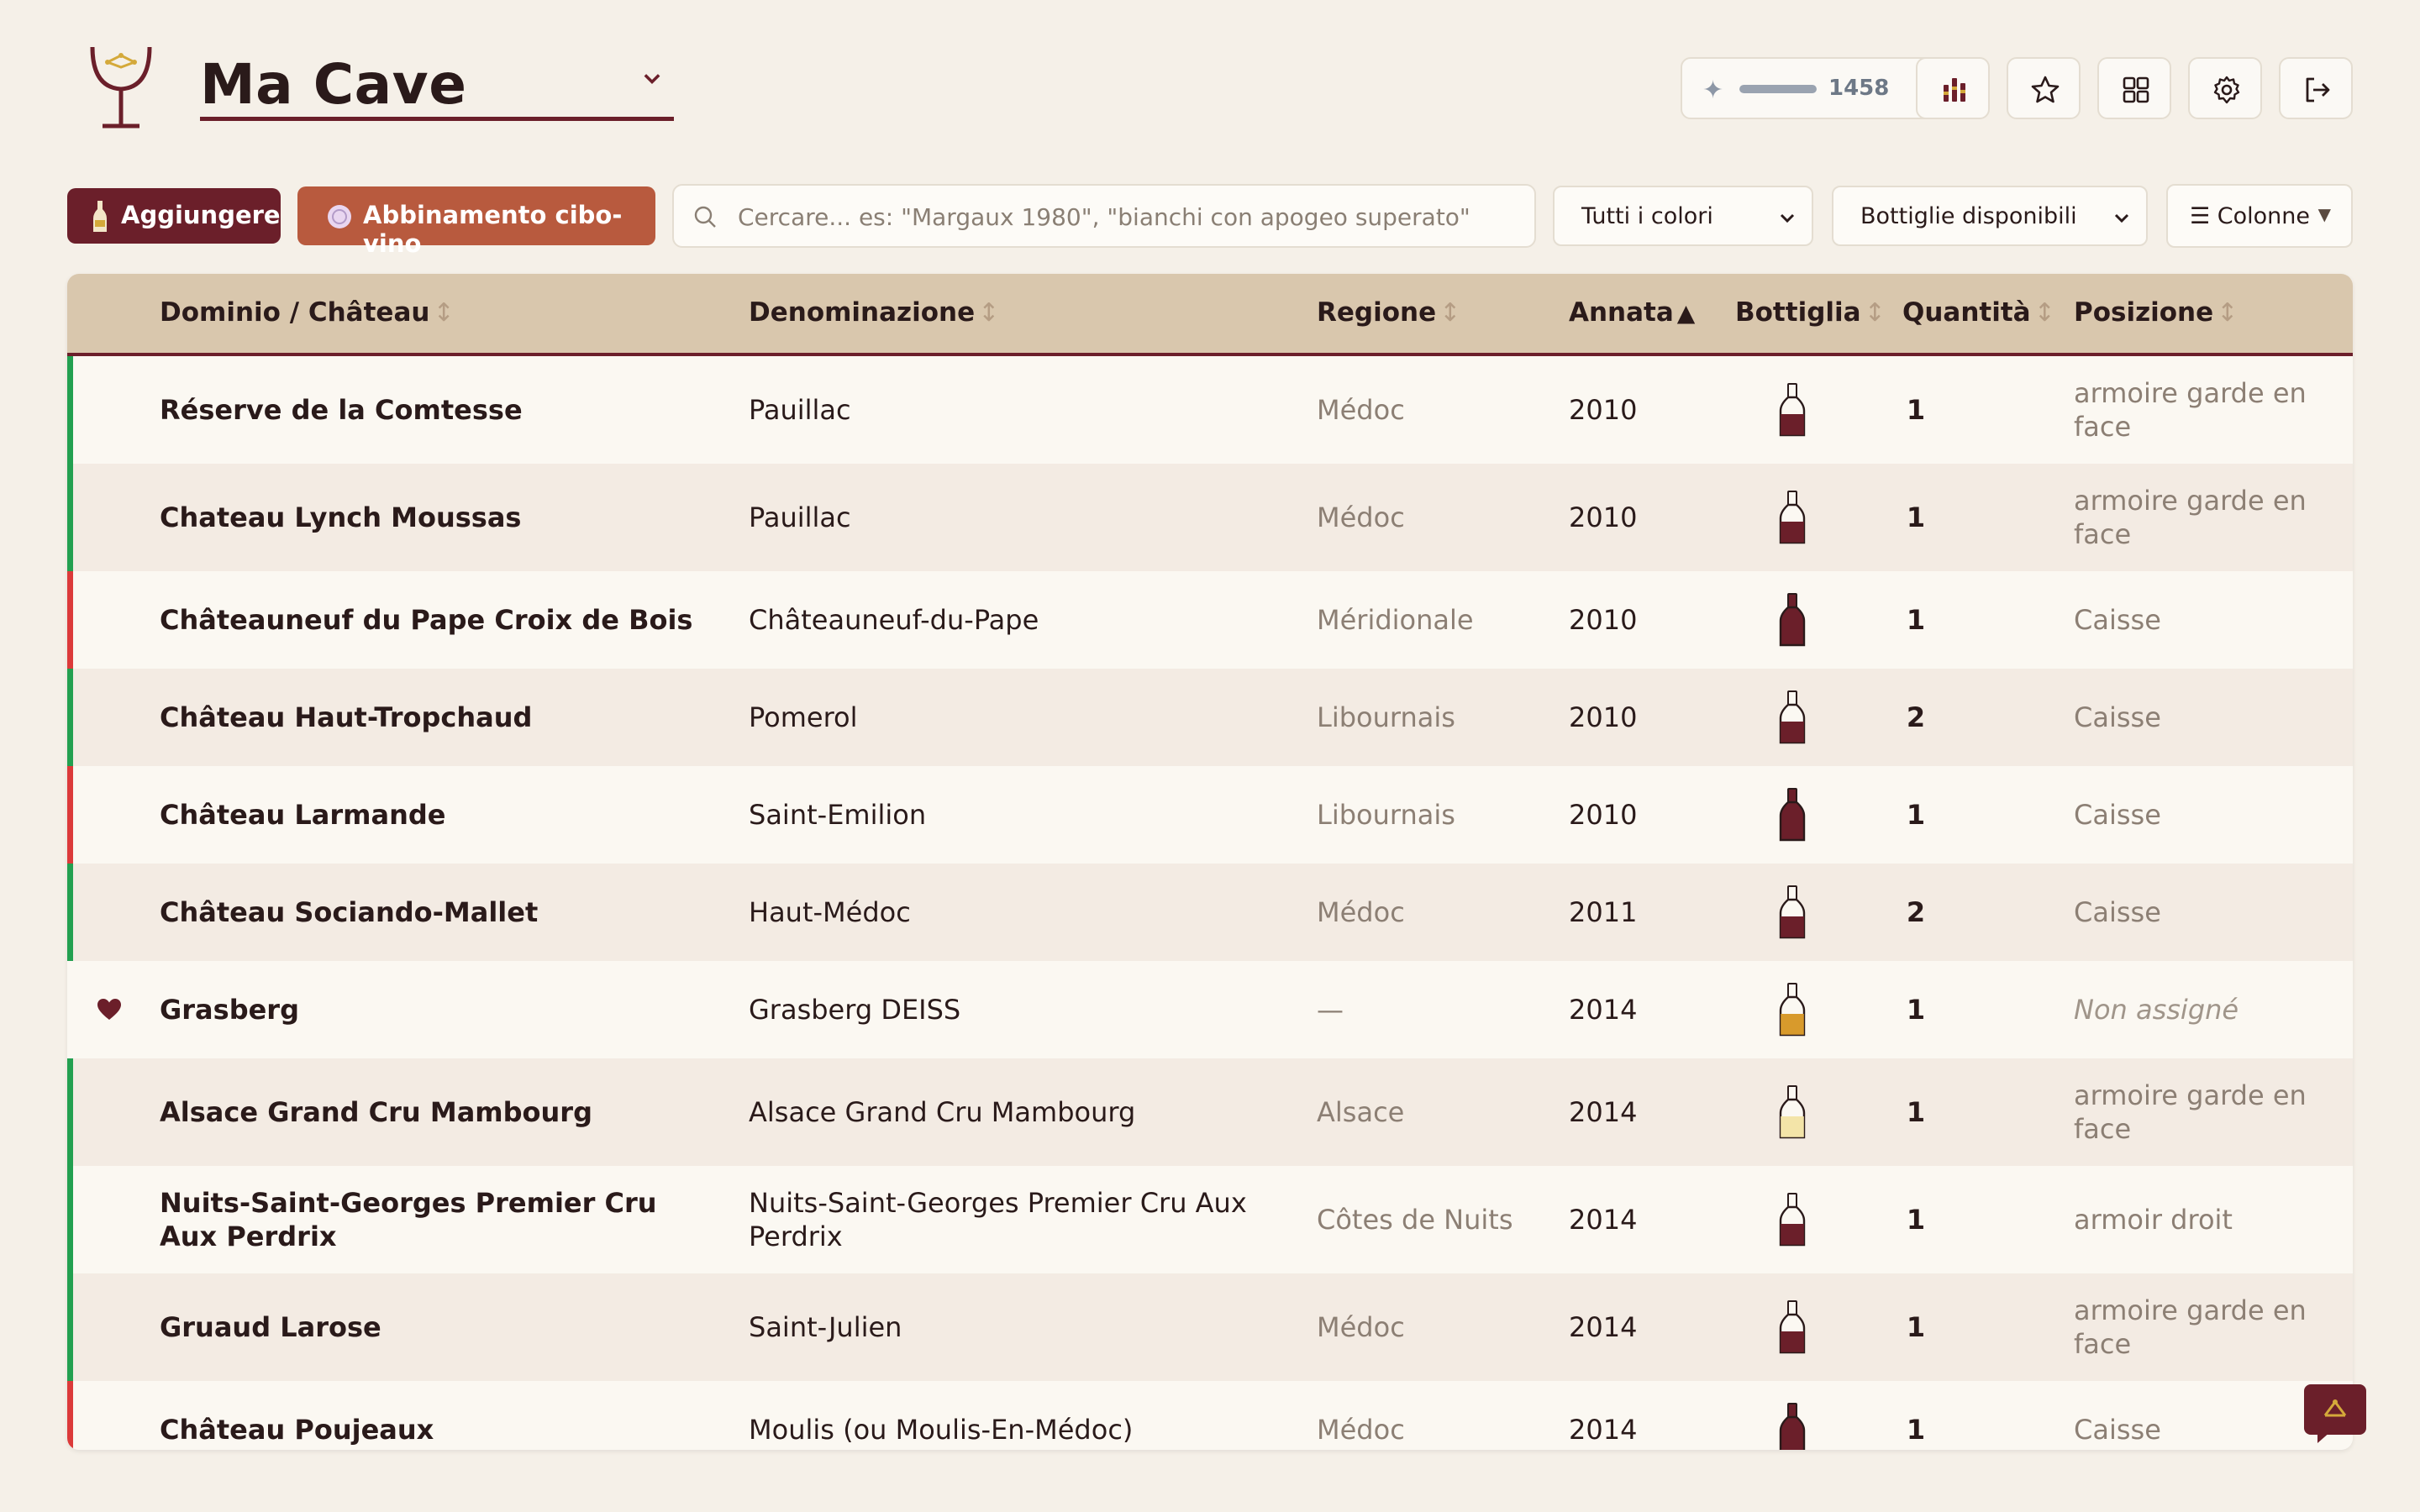 The image size is (2420, 1512). Describe the element at coordinates (855, 1010) in the screenshot. I see `appellation: Grasberg DEISS` at that location.